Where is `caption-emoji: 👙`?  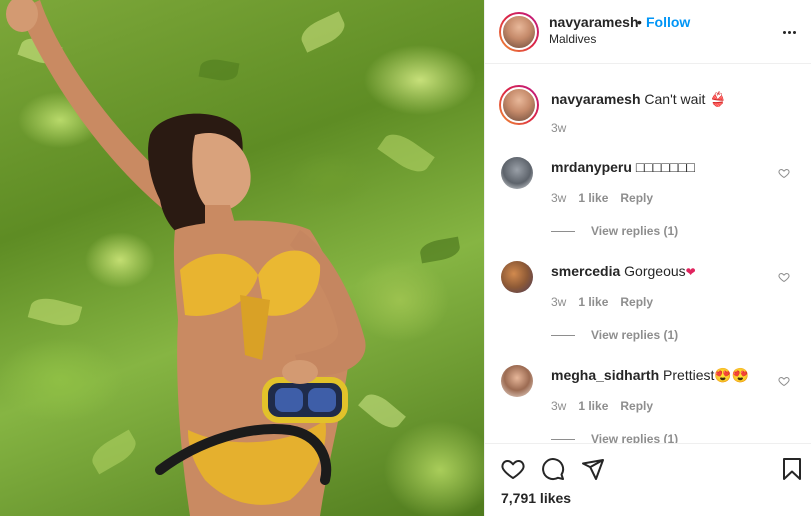 caption-emoji: 👙 is located at coordinates (718, 99).